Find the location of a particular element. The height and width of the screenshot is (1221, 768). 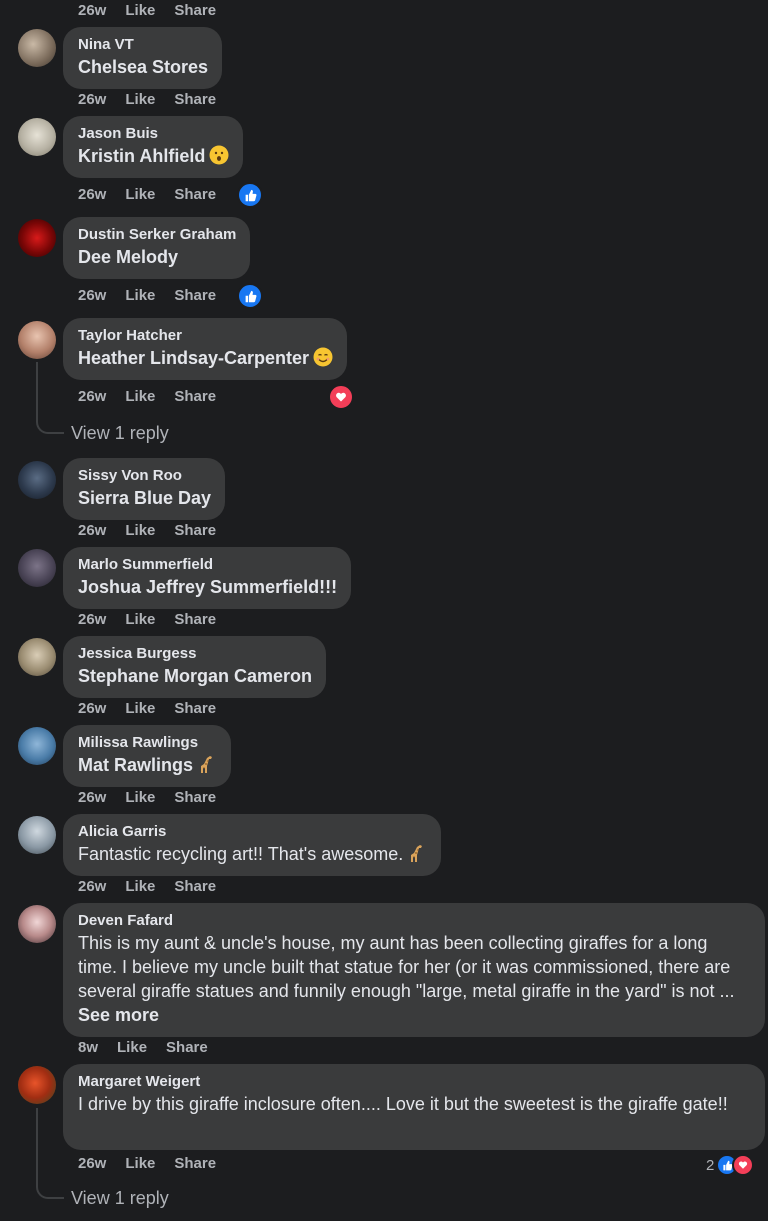

comment-text: Kristin Ahlfield is located at coordinates (153, 156).